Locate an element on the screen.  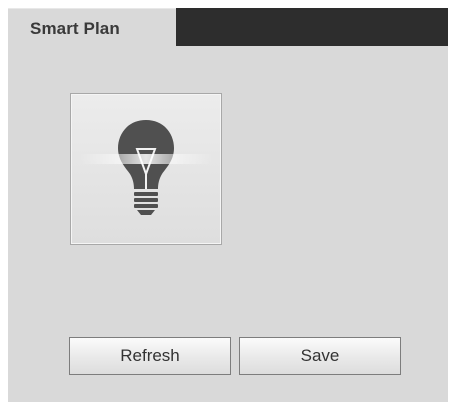
refresh-button: Refresh is located at coordinates (150, 356).